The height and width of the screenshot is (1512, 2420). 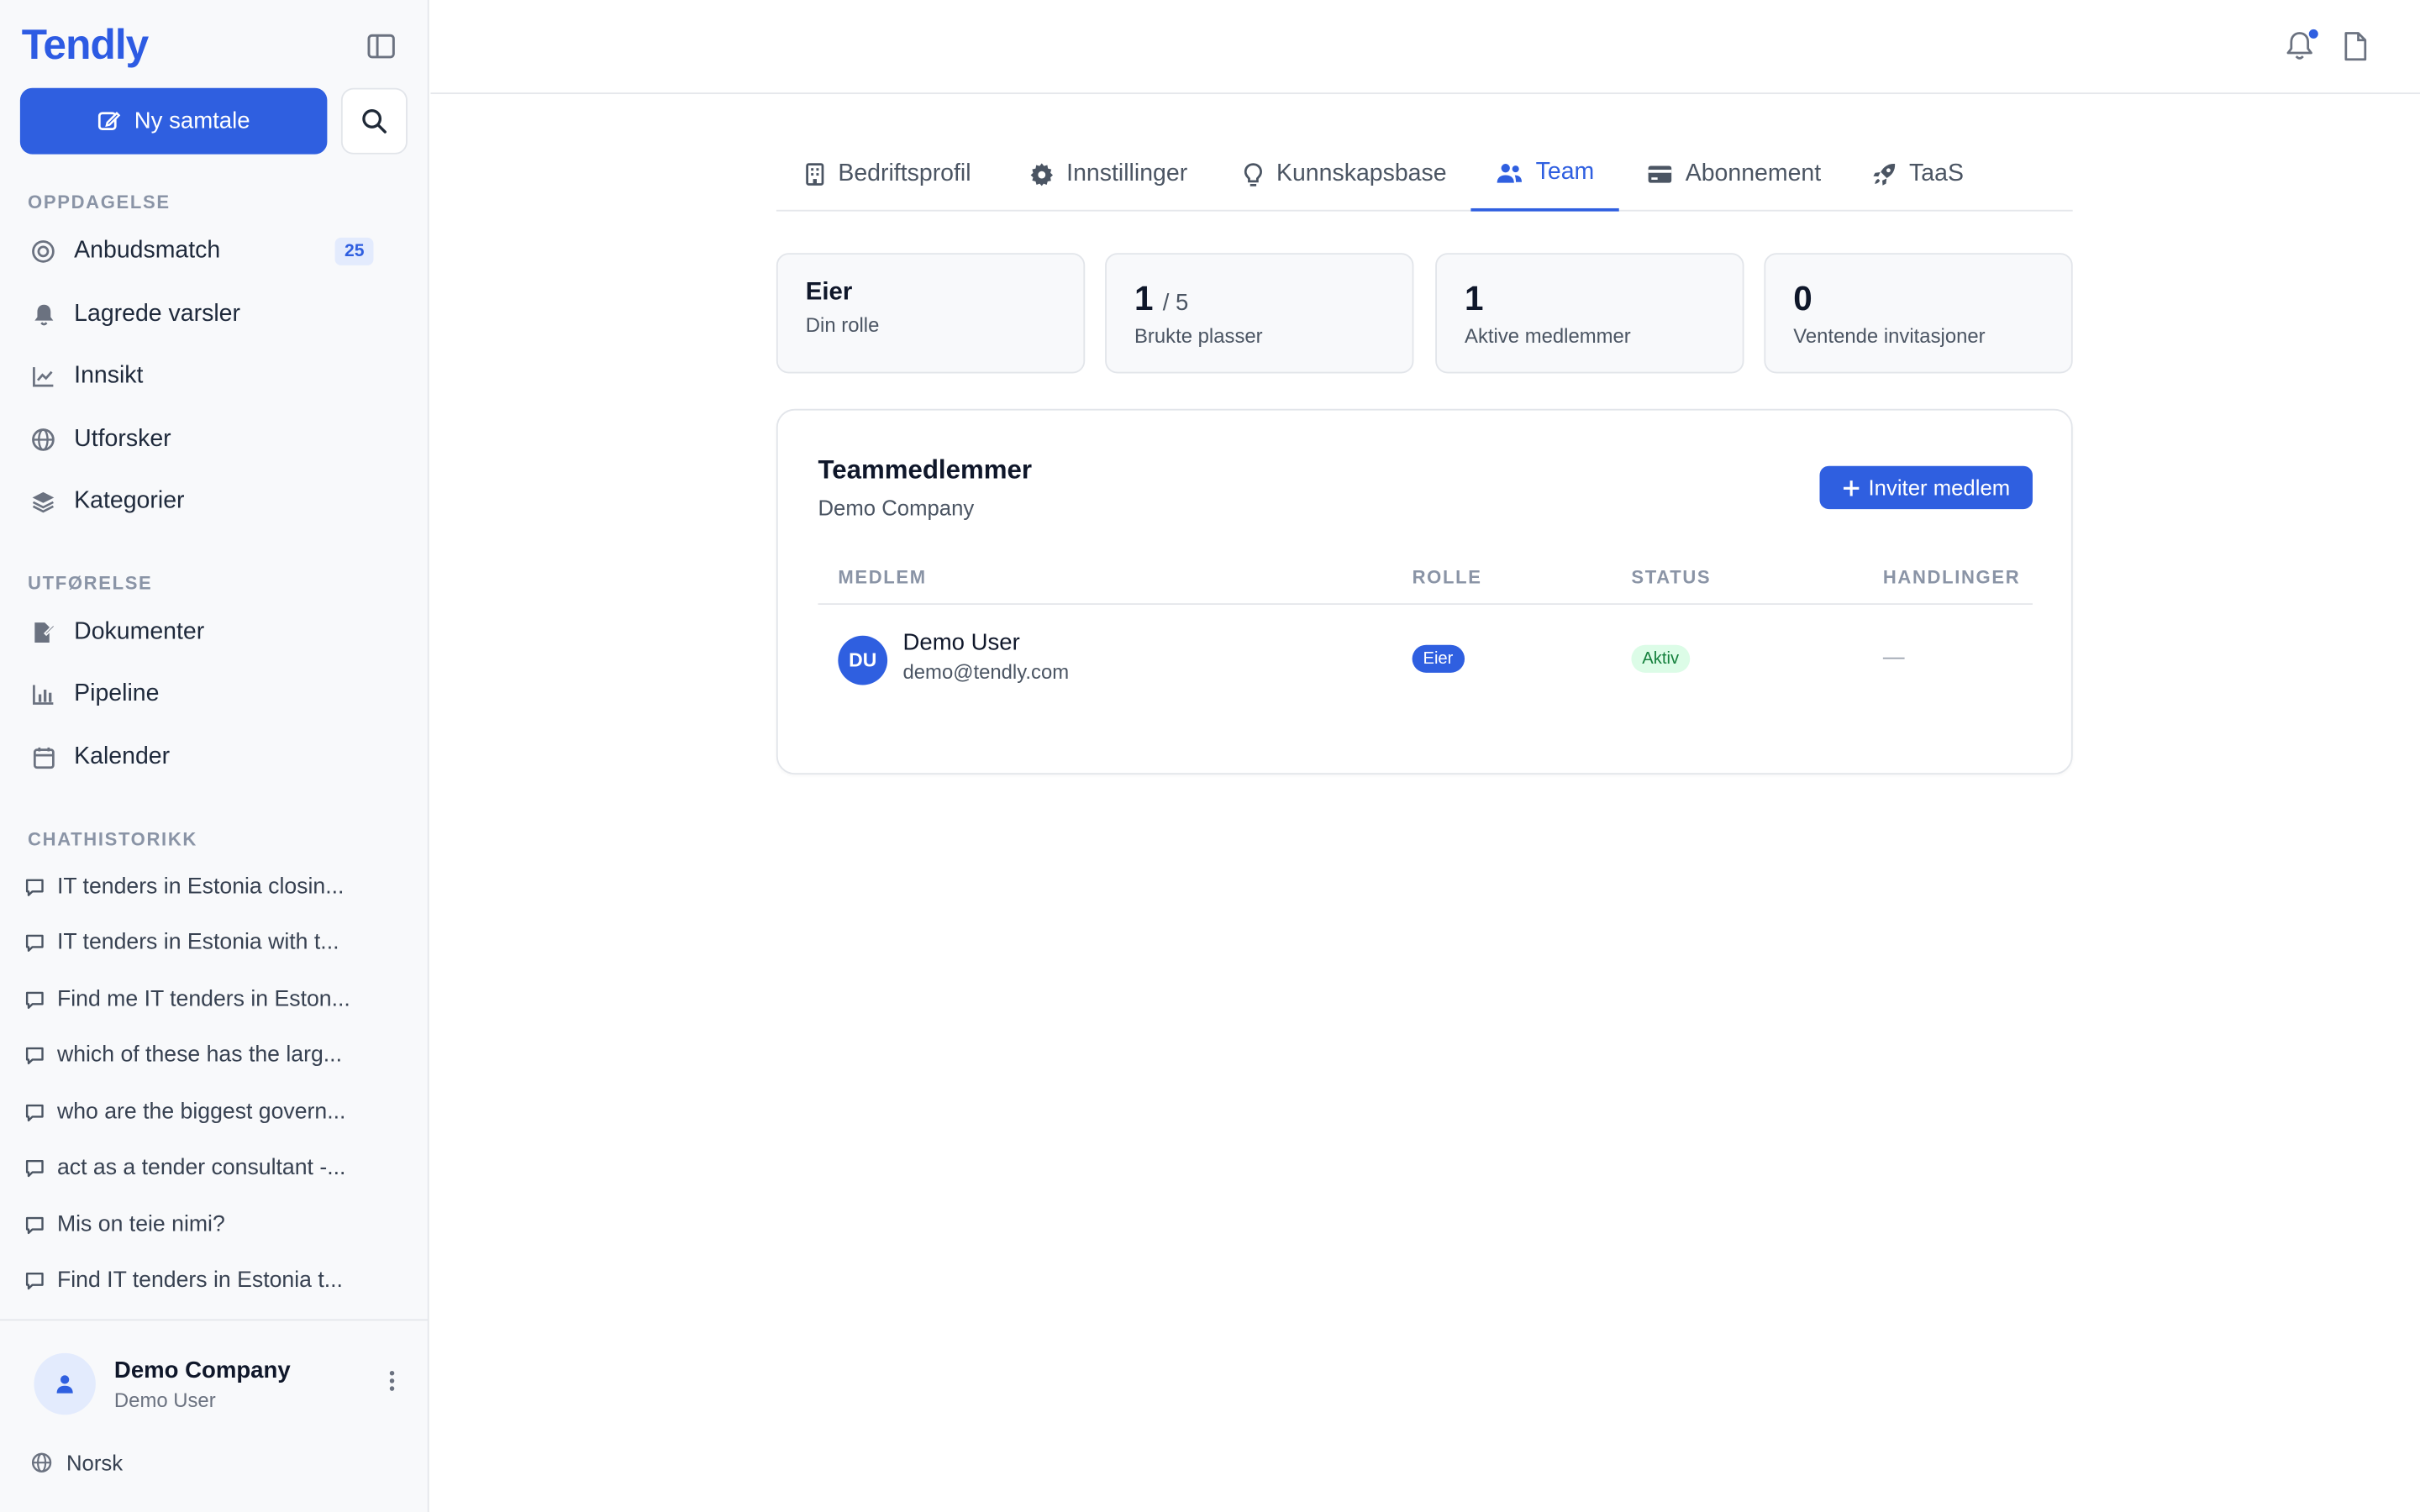 What do you see at coordinates (1144, 298) in the screenshot?
I see `seats-used: 1` at bounding box center [1144, 298].